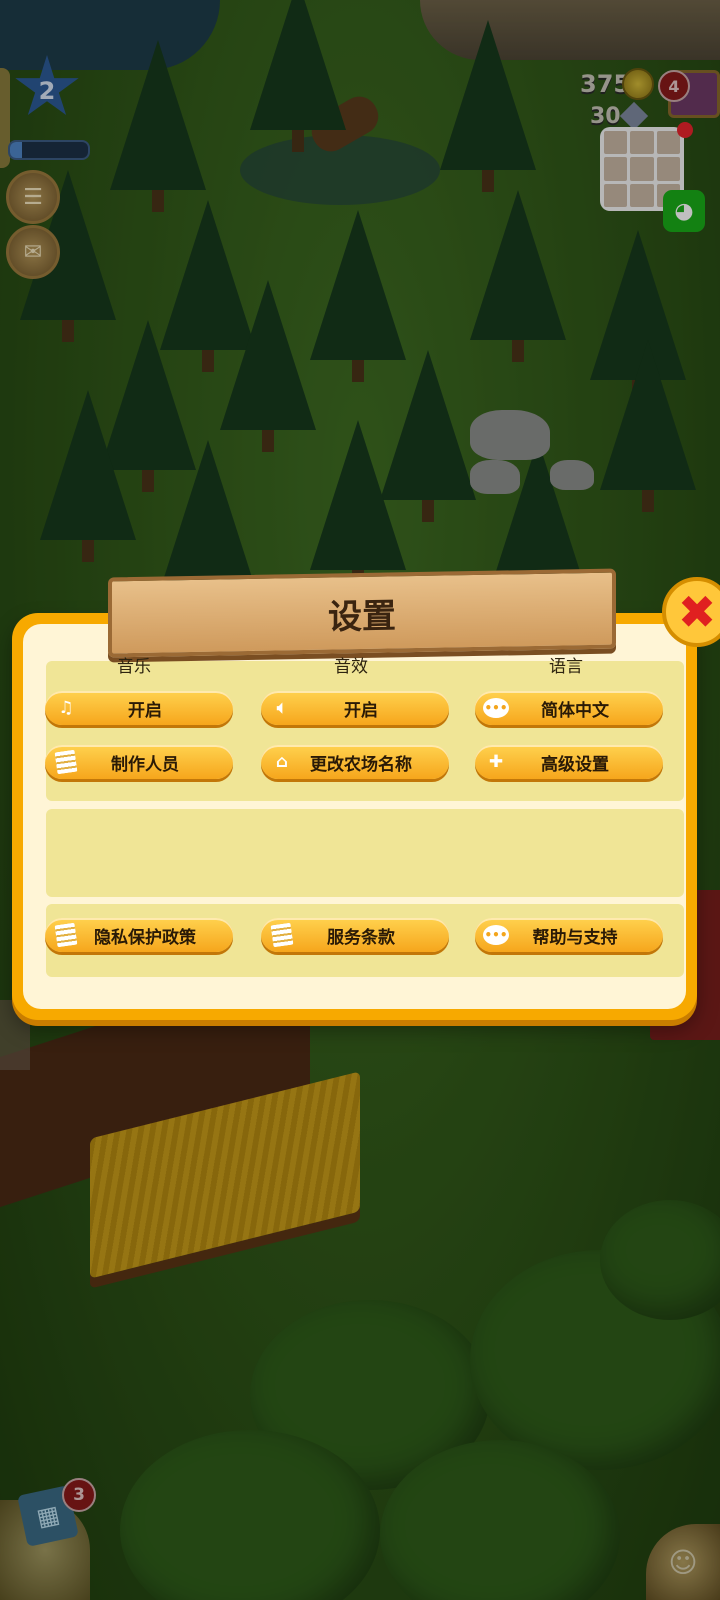 The width and height of the screenshot is (720, 1600). Describe the element at coordinates (362, 616) in the screenshot. I see `dialog-title: 设置` at that location.